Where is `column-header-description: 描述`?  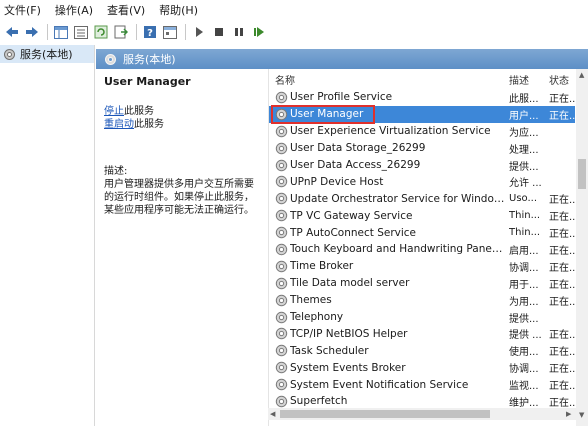 column-header-description: 描述 is located at coordinates (519, 79).